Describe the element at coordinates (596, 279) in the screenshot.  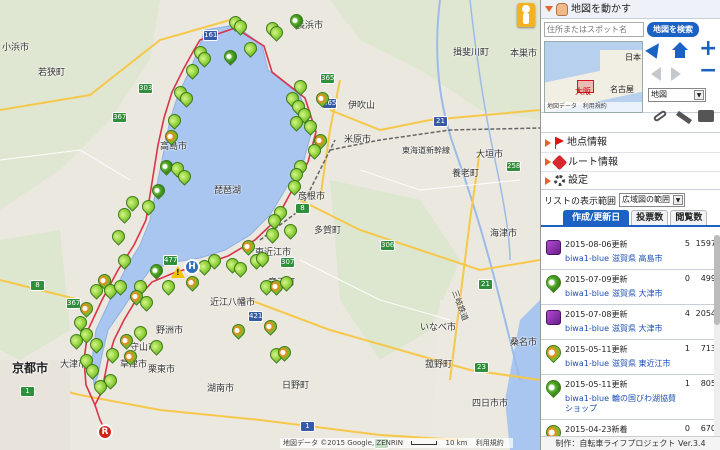
I see `list-item-date: 2015-07-09更新` at that location.